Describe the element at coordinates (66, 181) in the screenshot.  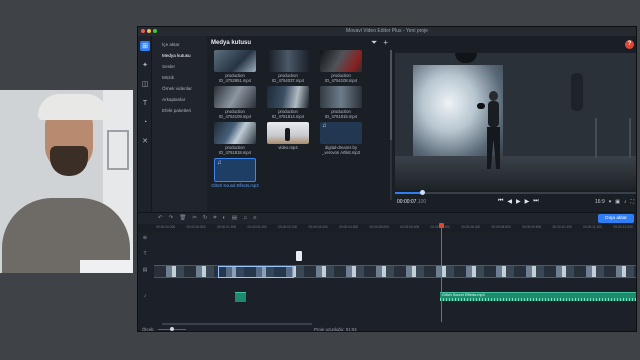
I see `webcam-overlay` at that location.